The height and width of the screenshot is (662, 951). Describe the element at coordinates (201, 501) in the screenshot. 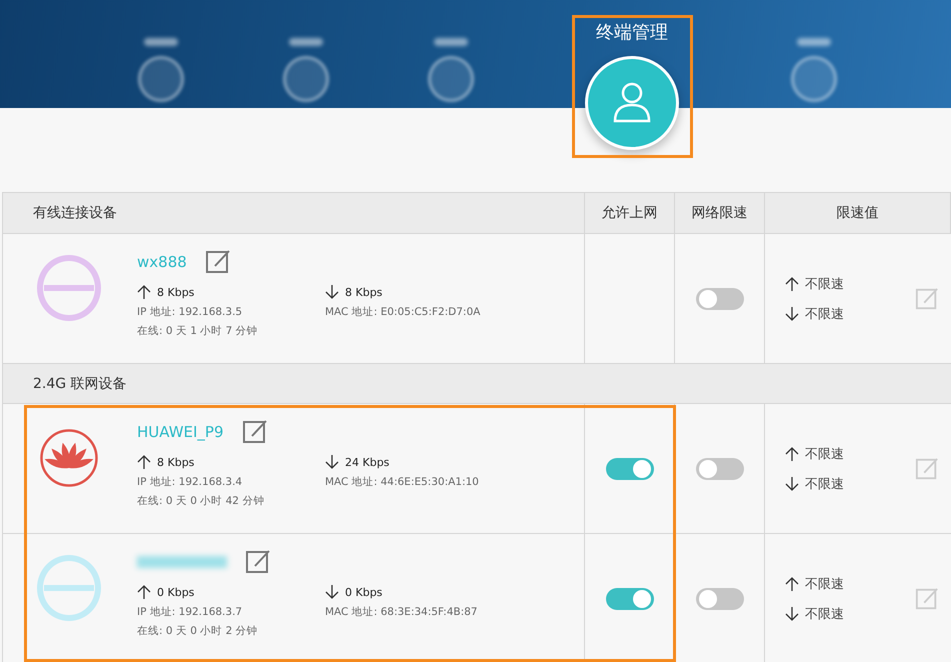

I see `online-time: 在线: 0 天 0 小时 42 分钟` at that location.